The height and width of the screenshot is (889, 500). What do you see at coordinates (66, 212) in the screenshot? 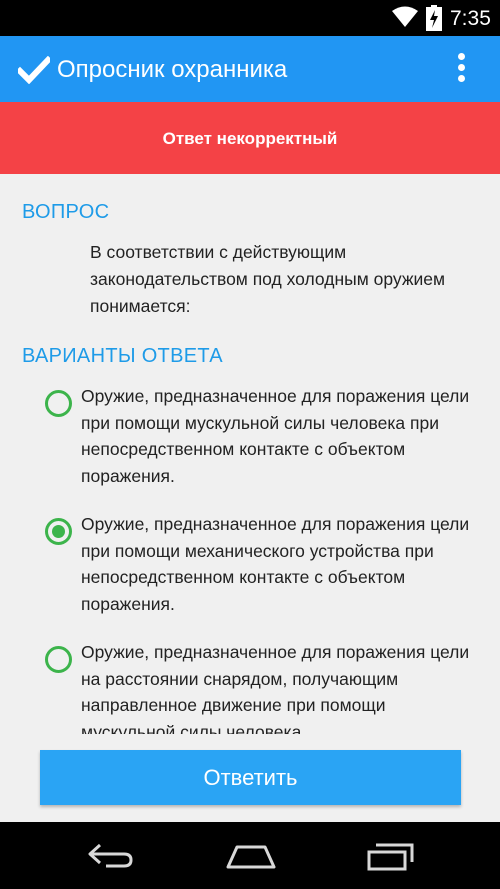
I see `question-heading: ВОПРОС` at bounding box center [66, 212].